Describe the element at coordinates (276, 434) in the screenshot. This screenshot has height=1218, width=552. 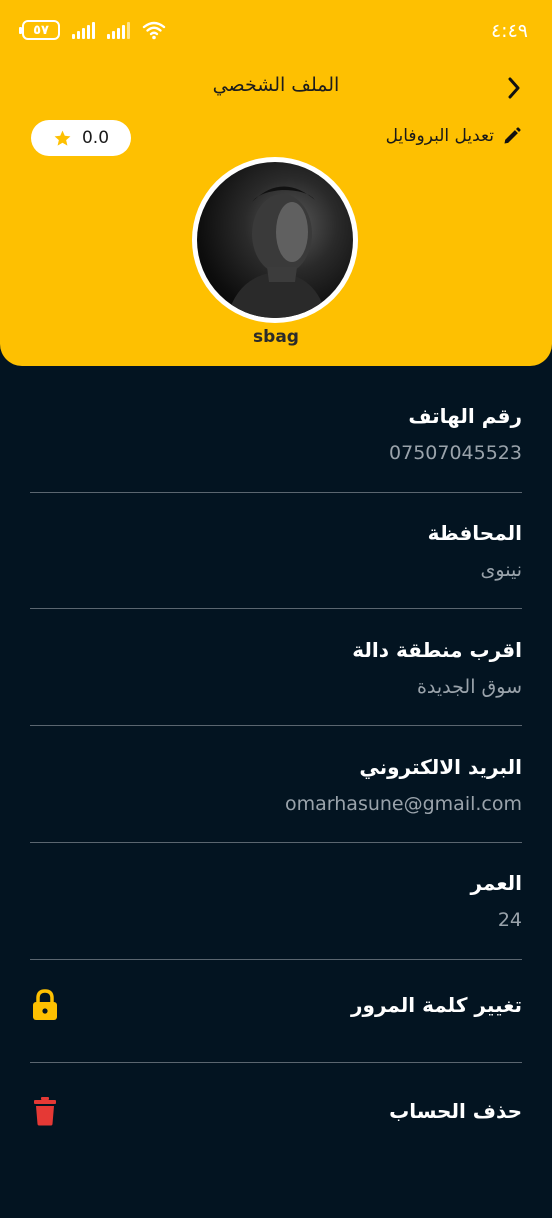
I see `field-phone: رقم الهاتف 07507045523` at that location.